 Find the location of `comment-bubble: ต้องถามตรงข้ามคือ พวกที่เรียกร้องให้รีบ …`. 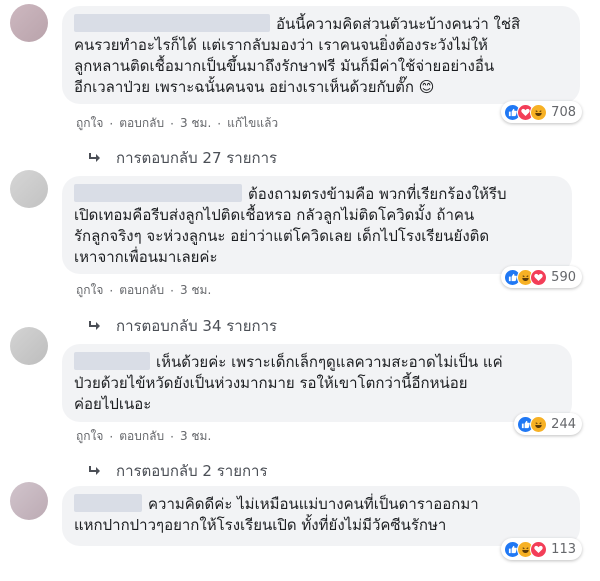

comment-bubble: ต้องถามตรงข้ามคือ พวกที่เรียกร้องให้รีบ … is located at coordinates (317, 225).